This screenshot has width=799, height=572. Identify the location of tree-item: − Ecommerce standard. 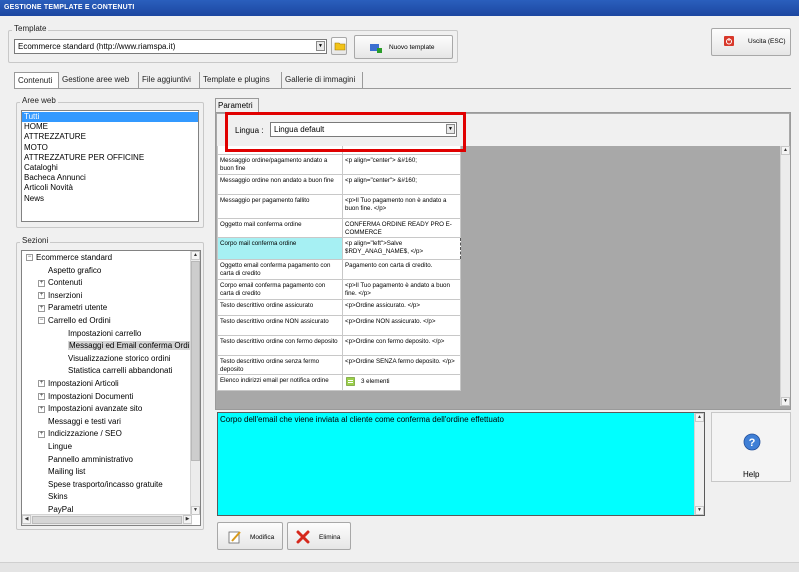
(106, 258).